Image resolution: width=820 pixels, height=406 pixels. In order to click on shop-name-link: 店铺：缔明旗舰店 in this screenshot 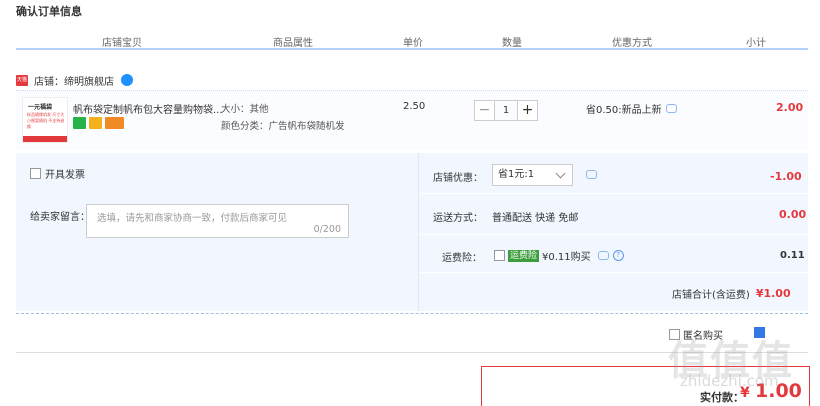, I will do `click(74, 80)`.